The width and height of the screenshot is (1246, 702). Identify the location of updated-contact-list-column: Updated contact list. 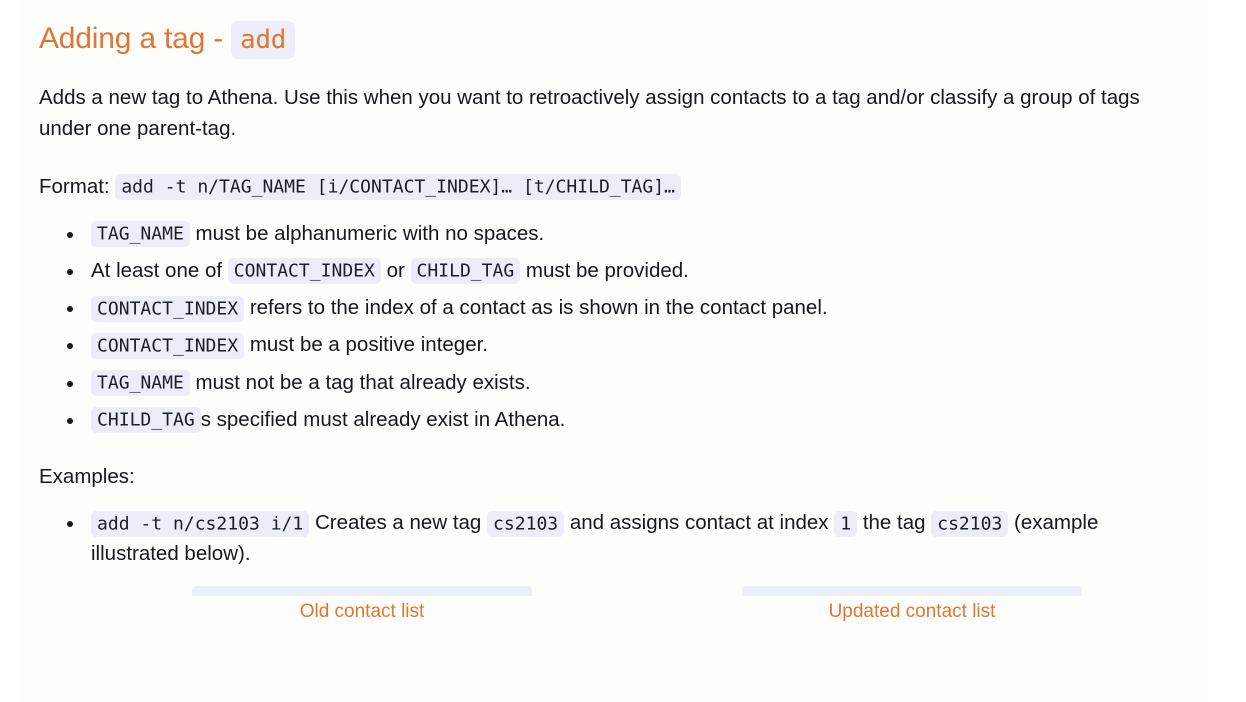
(912, 605).